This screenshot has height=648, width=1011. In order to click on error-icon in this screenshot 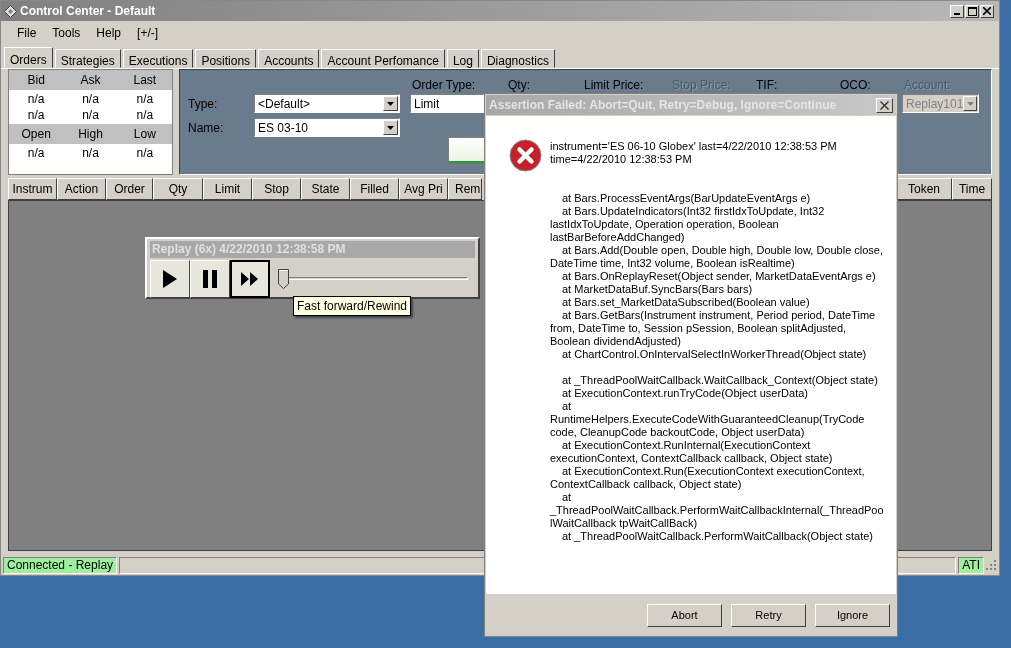, I will do `click(525, 155)`.